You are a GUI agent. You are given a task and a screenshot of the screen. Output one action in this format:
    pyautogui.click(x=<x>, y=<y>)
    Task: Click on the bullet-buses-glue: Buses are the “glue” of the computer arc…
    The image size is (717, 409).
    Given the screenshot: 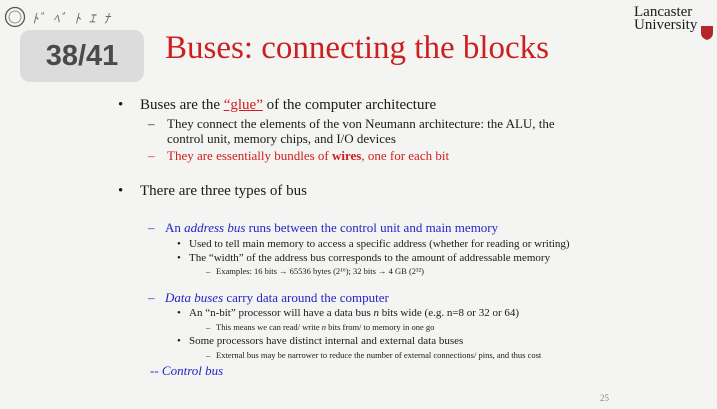 What is the action you would take?
    pyautogui.click(x=288, y=105)
    